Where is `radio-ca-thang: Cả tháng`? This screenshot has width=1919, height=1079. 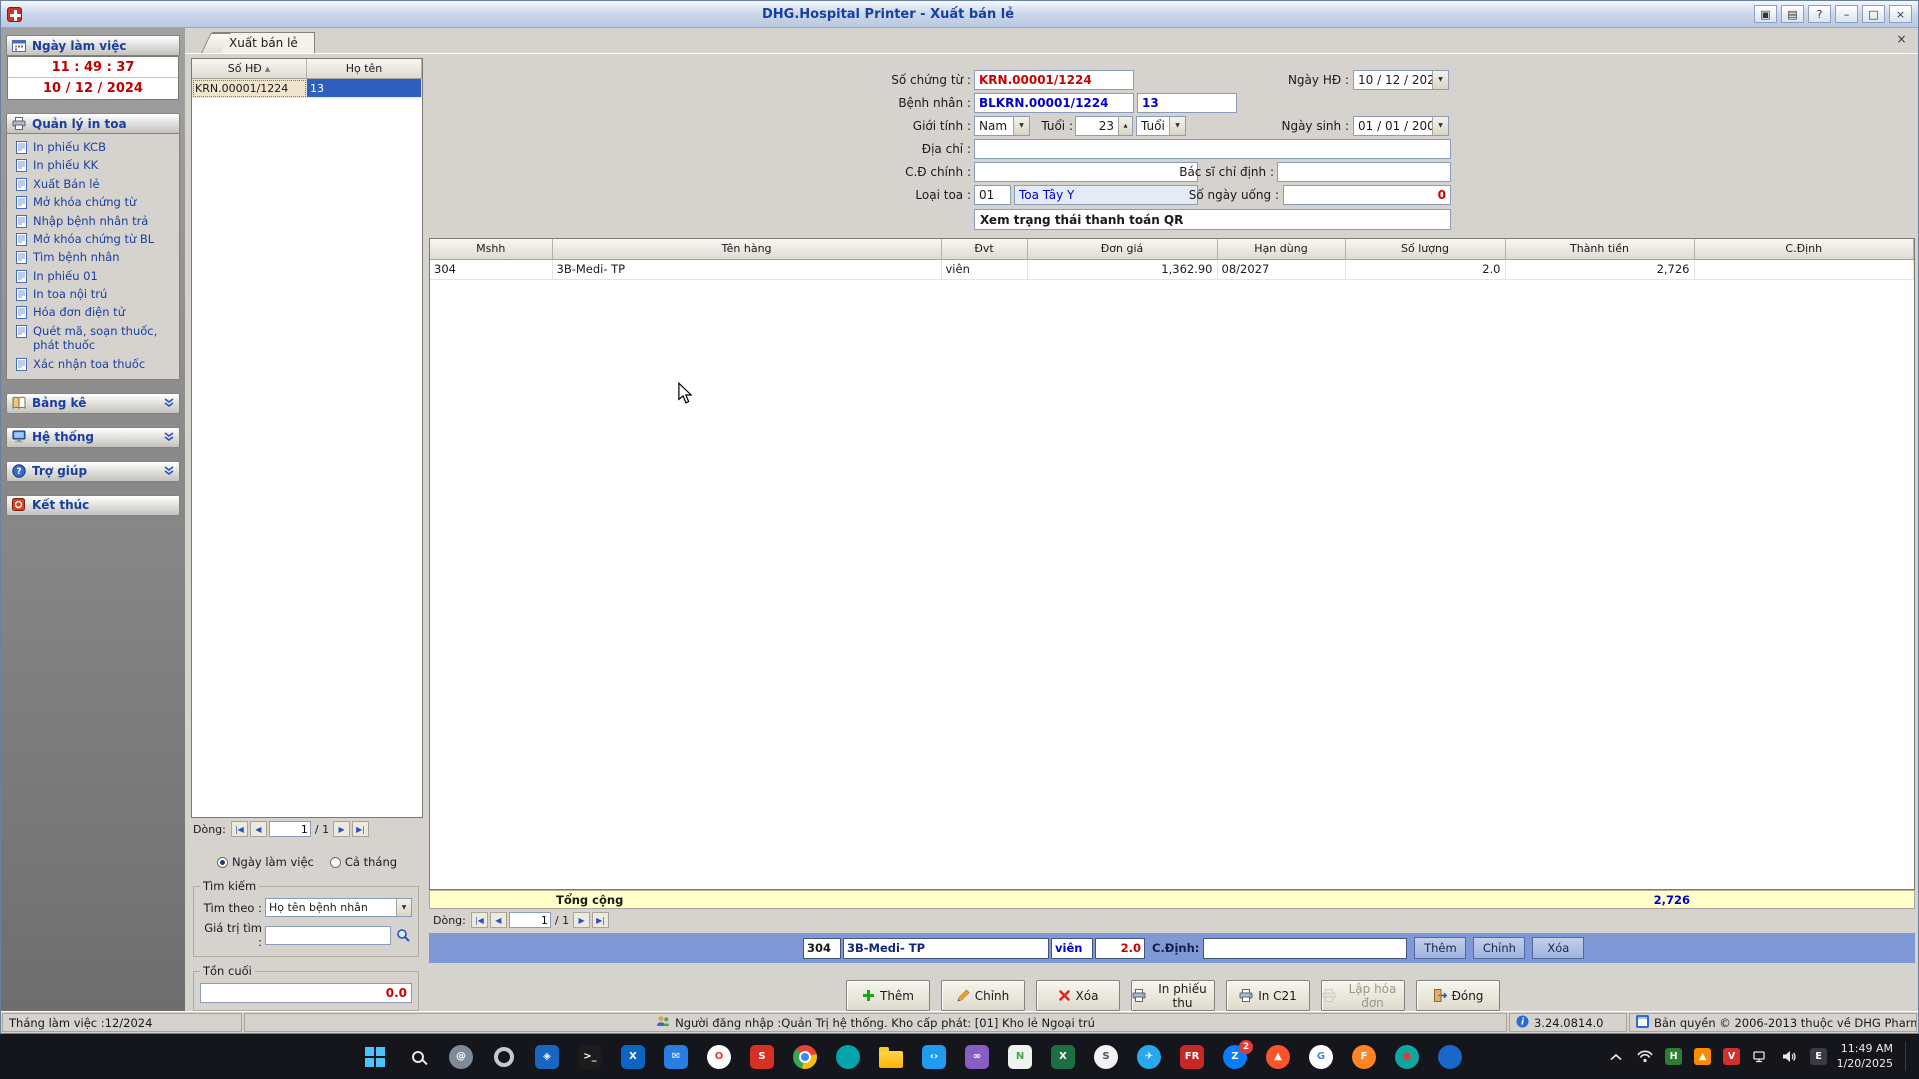
radio-ca-thang: Cả tháng is located at coordinates (363, 862).